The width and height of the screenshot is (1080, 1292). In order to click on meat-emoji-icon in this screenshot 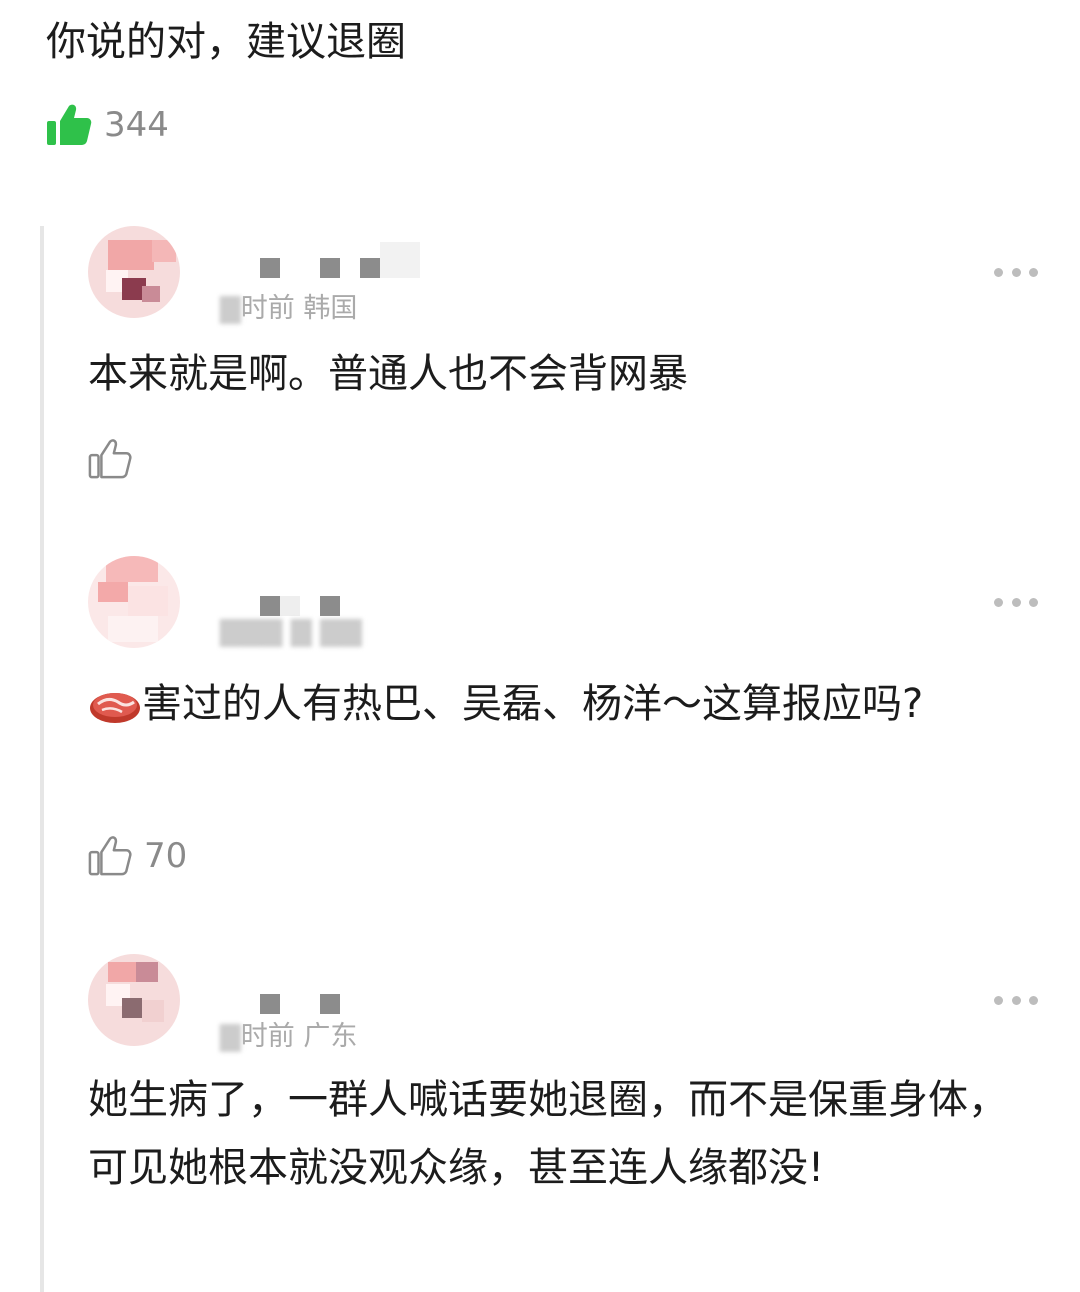, I will do `click(115, 708)`.